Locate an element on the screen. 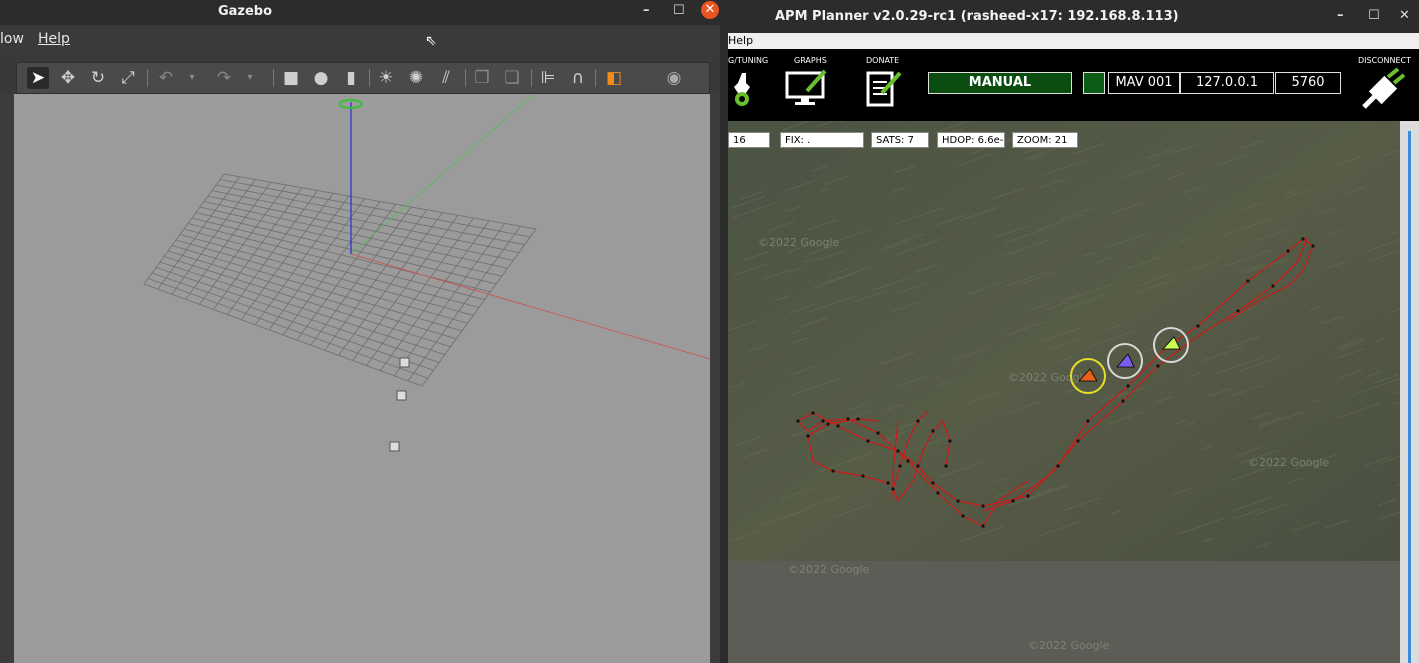 This screenshot has width=1419, height=663. ground-grid is located at coordinates (340, 280).